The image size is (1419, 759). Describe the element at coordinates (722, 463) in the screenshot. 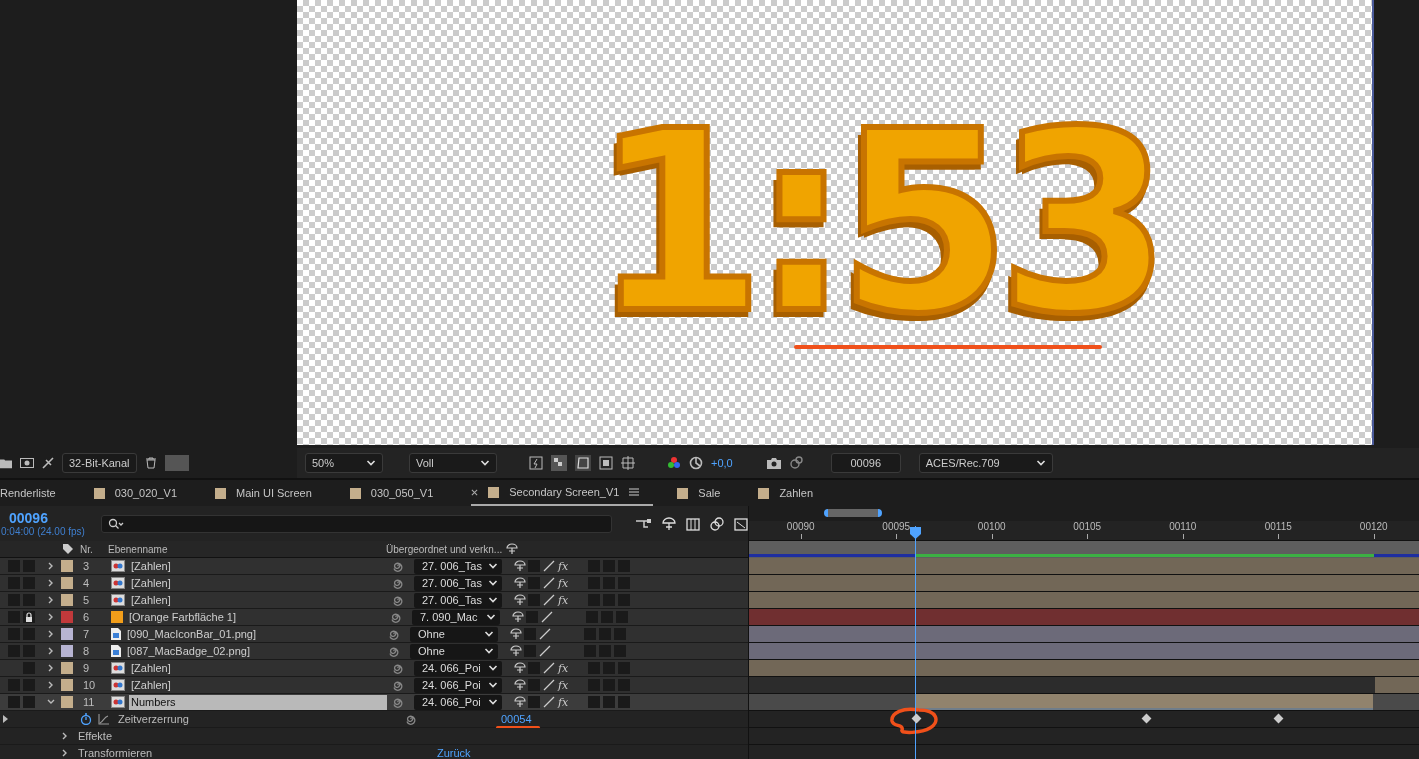

I see `exposure-value: +0,0` at that location.